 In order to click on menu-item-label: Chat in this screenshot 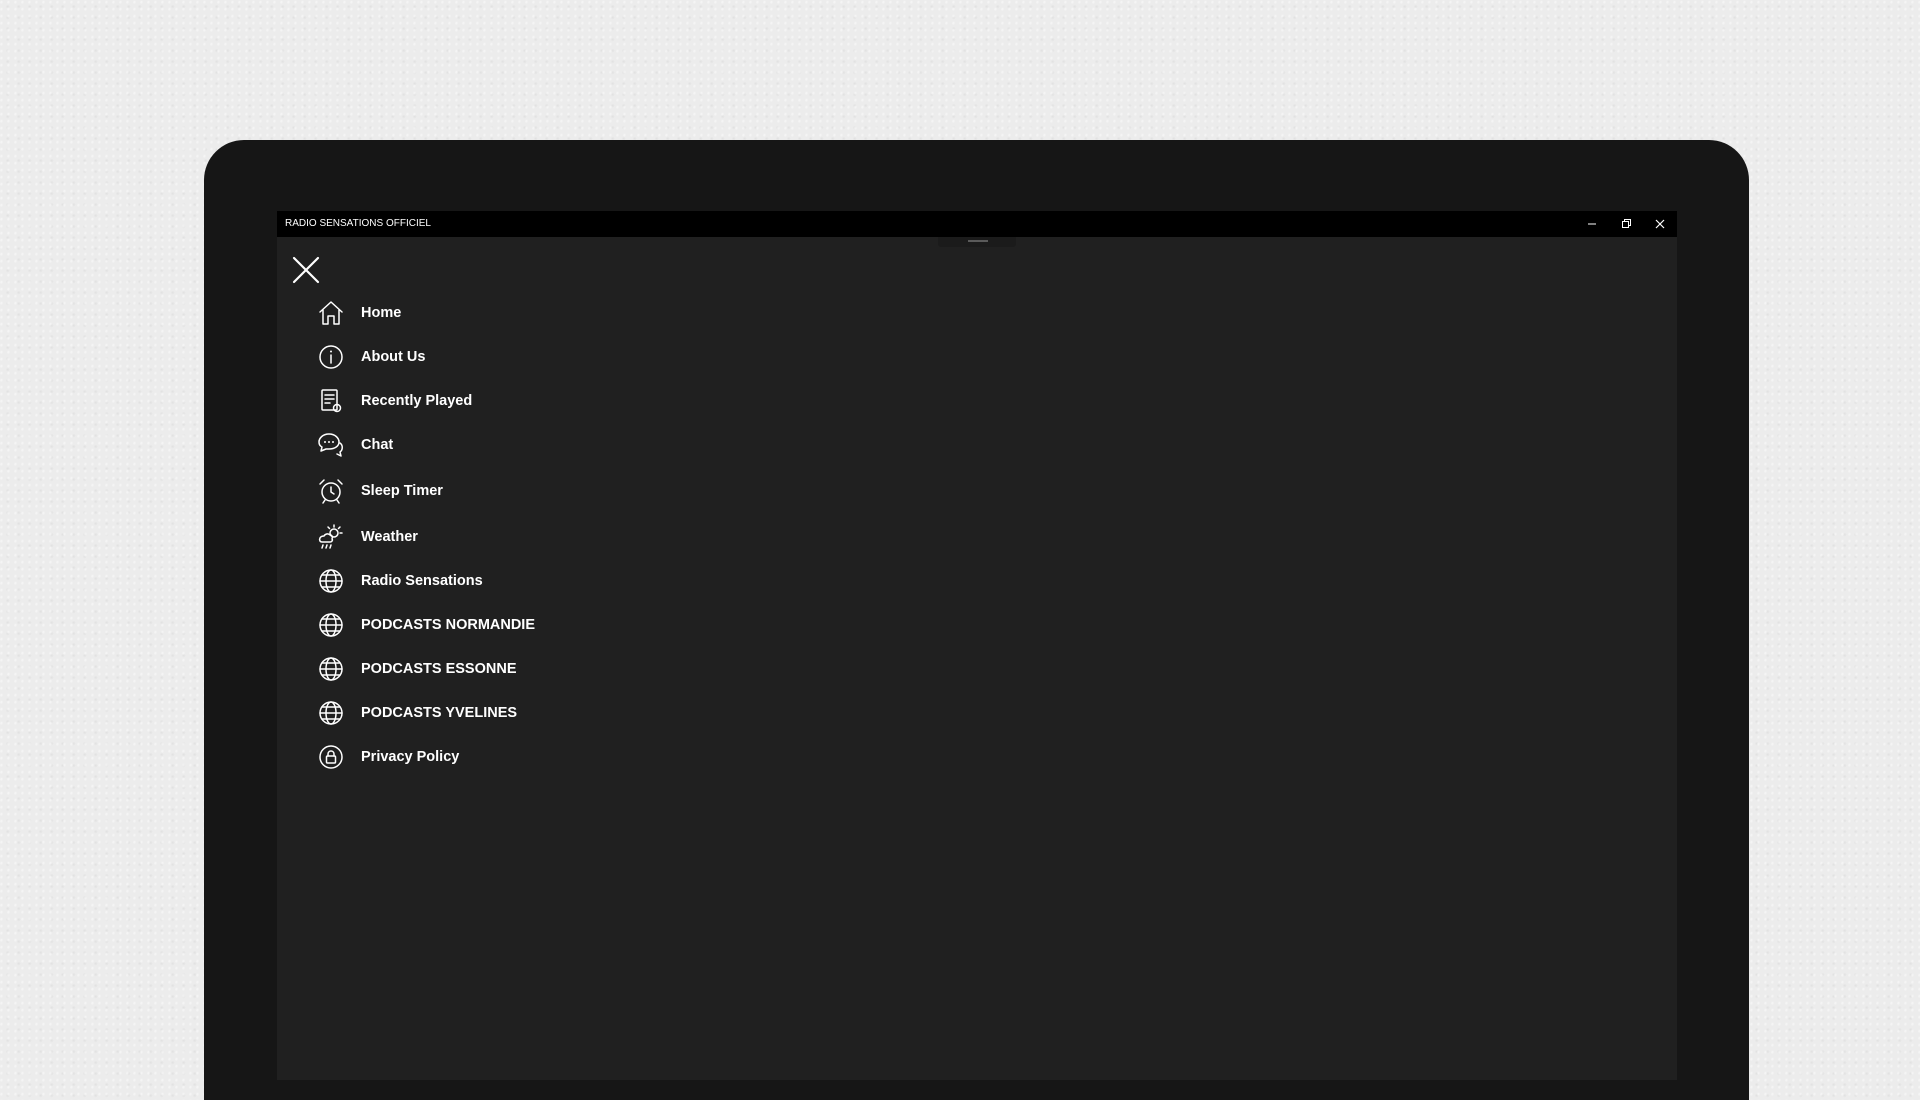, I will do `click(377, 445)`.